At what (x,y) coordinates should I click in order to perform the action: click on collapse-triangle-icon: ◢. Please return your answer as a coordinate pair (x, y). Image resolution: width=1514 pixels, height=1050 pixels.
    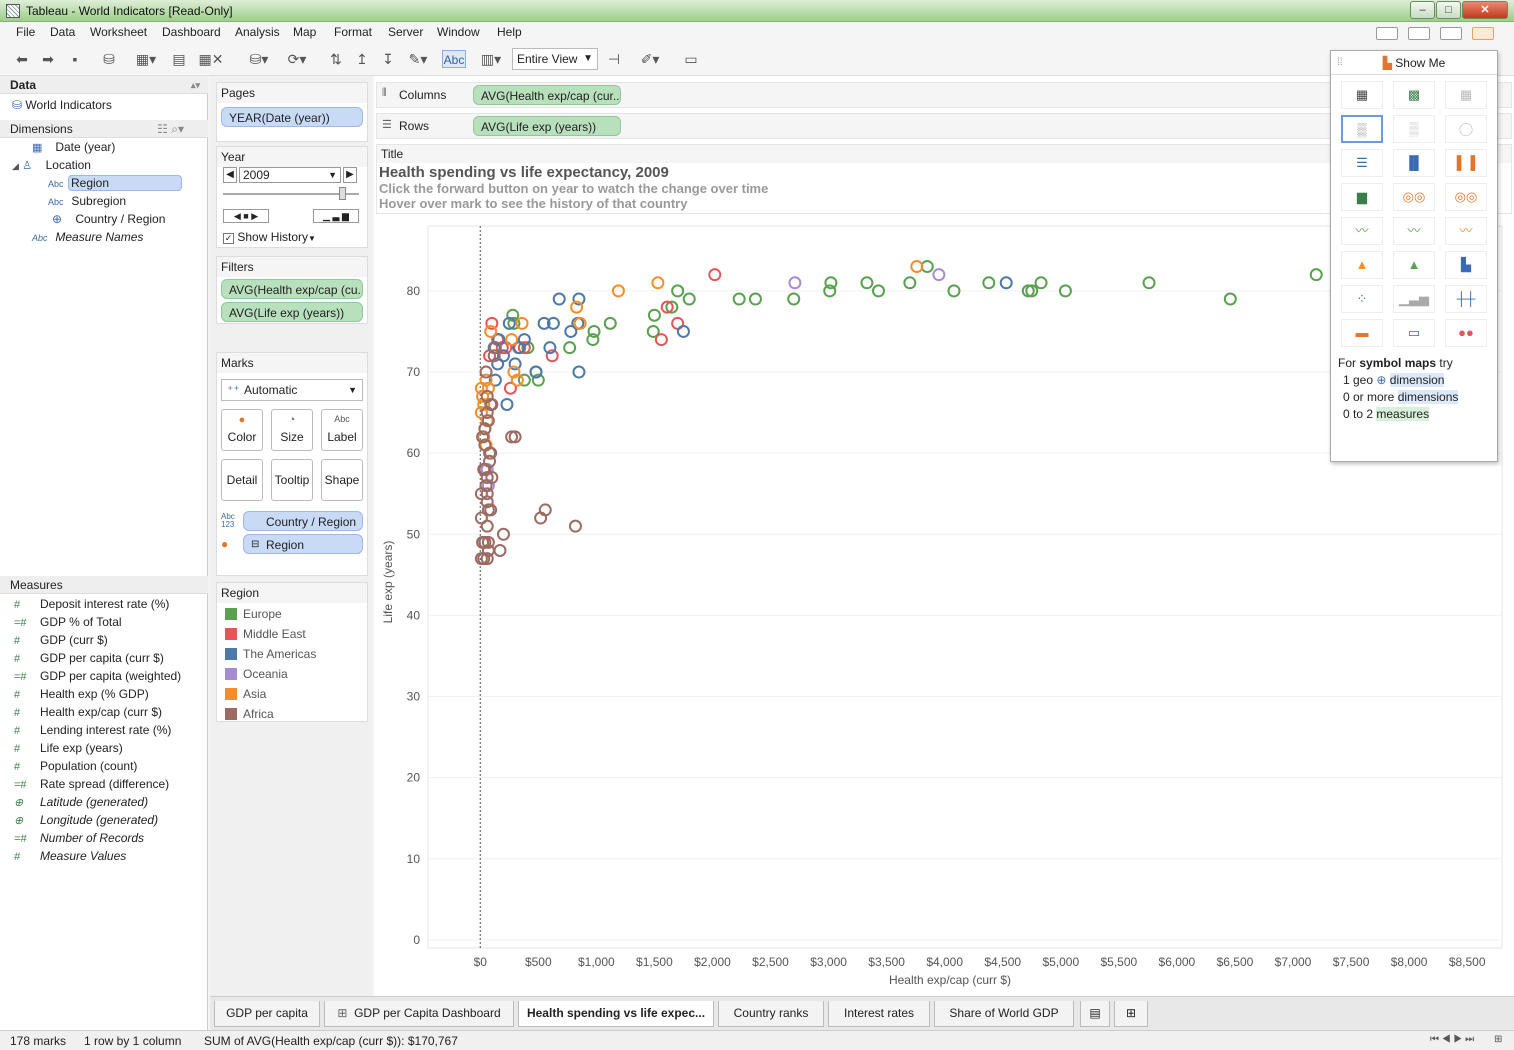
    Looking at the image, I should click on (15, 166).